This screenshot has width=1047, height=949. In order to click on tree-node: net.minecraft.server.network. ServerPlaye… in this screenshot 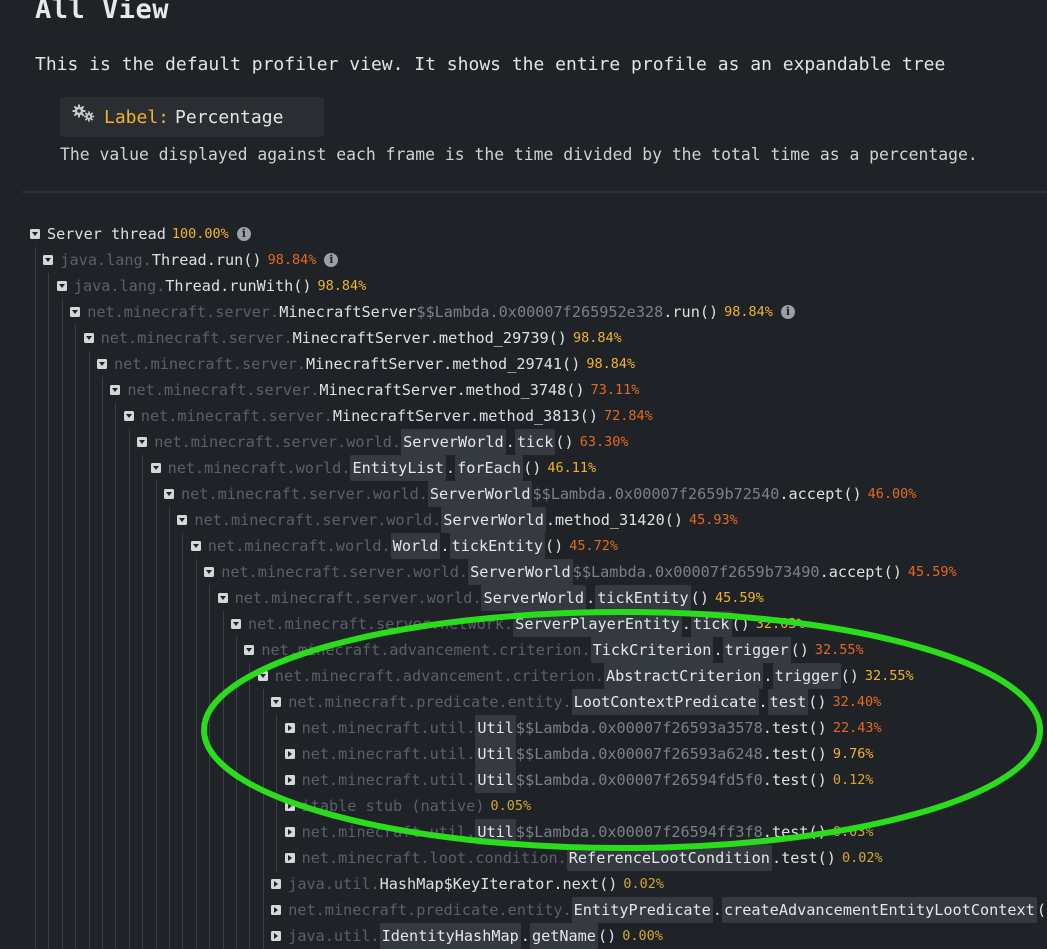, I will do `click(518, 624)`.